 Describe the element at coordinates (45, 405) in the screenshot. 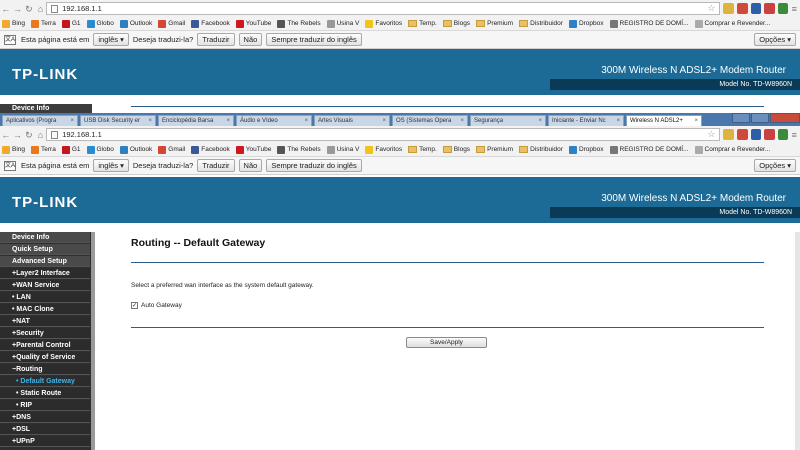

I see `menu-item: • RIP` at that location.